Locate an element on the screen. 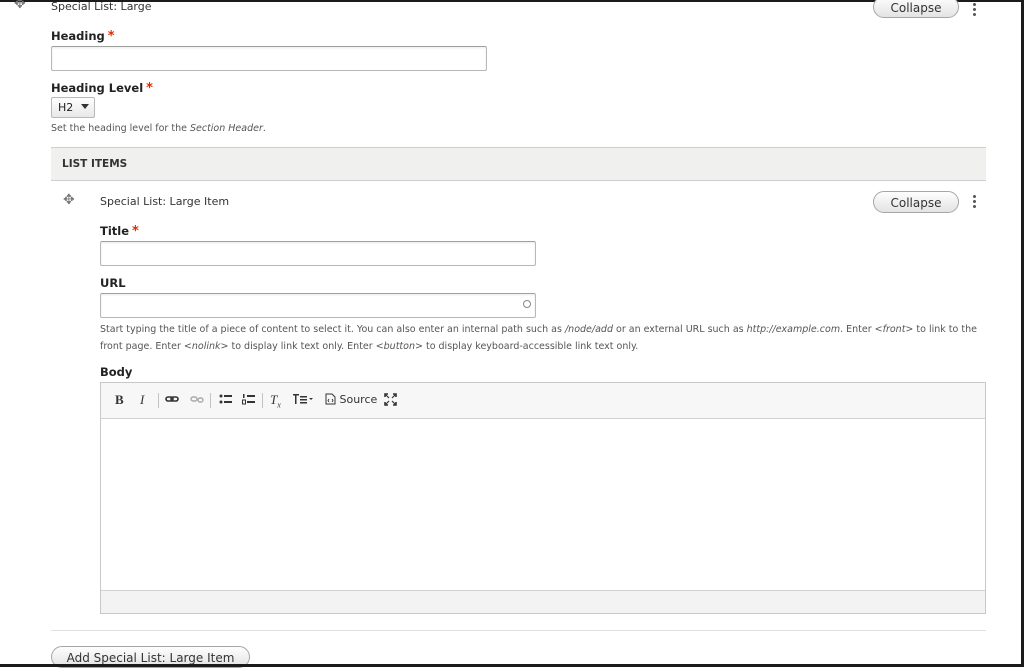 The width and height of the screenshot is (1024, 668). italic-button: I is located at coordinates (142, 400).